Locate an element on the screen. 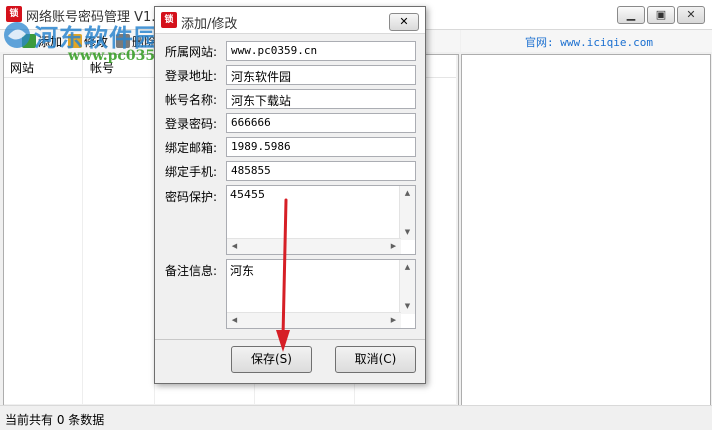 Image resolution: width=712 pixels, height=430 pixels. save-button: 保存(S) is located at coordinates (271, 359).